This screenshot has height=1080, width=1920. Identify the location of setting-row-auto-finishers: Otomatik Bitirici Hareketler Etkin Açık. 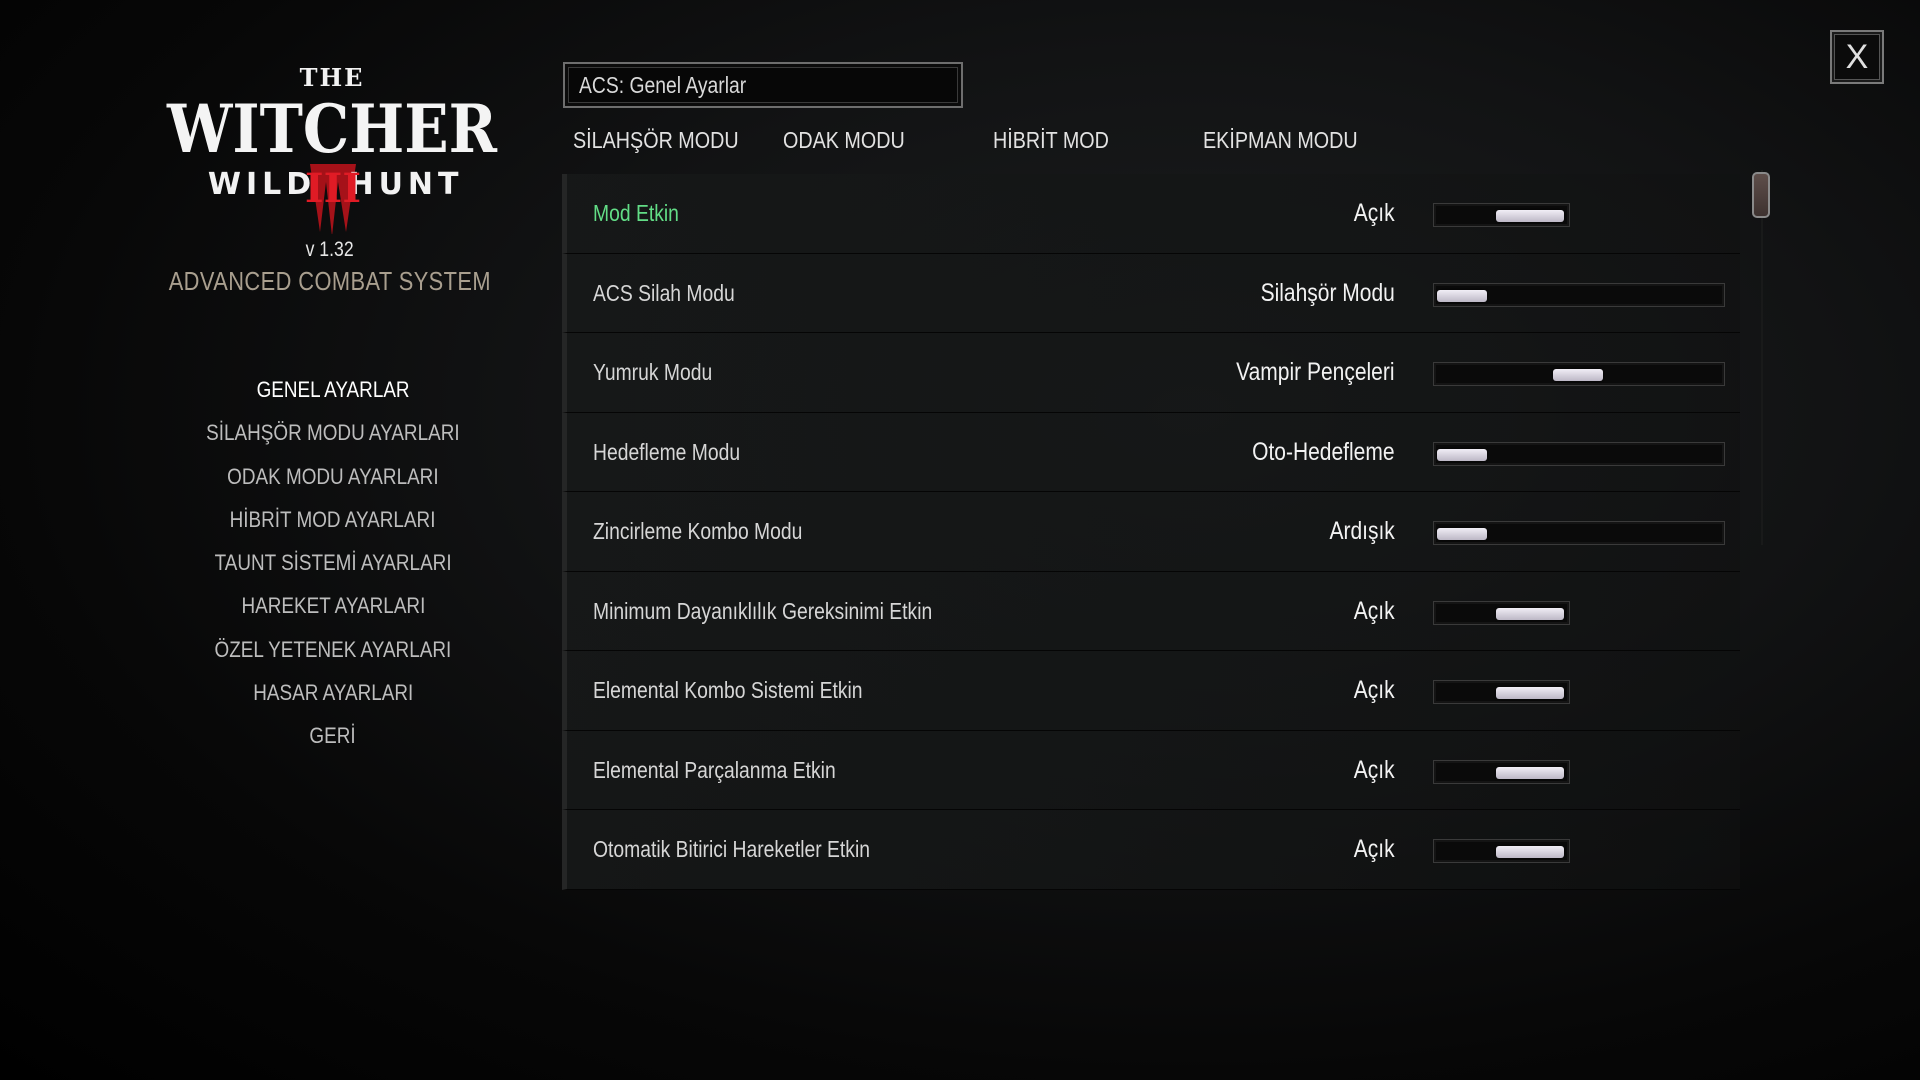
(1151, 850).